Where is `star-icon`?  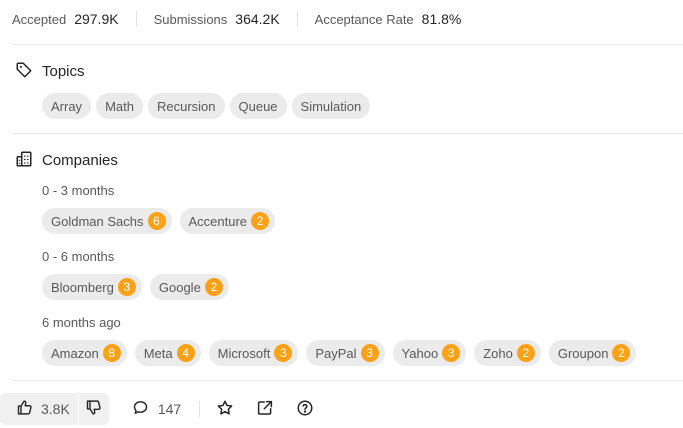 star-icon is located at coordinates (225, 409).